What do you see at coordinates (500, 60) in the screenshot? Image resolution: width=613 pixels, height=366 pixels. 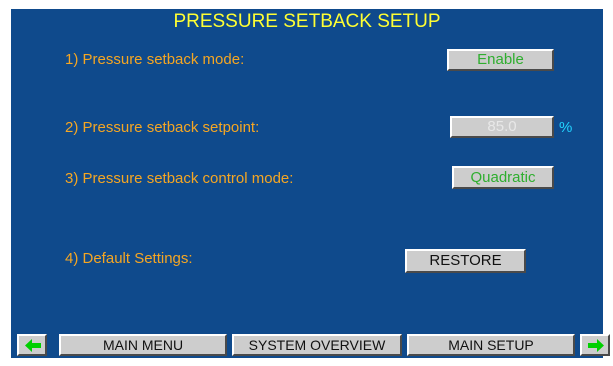 I see `setback-mode-button: Enable` at bounding box center [500, 60].